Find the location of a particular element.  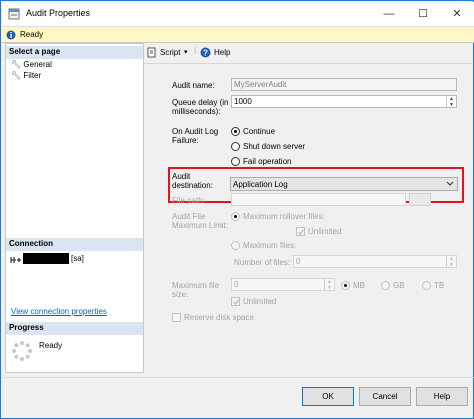

page-item-label: Filter is located at coordinates (32, 75).